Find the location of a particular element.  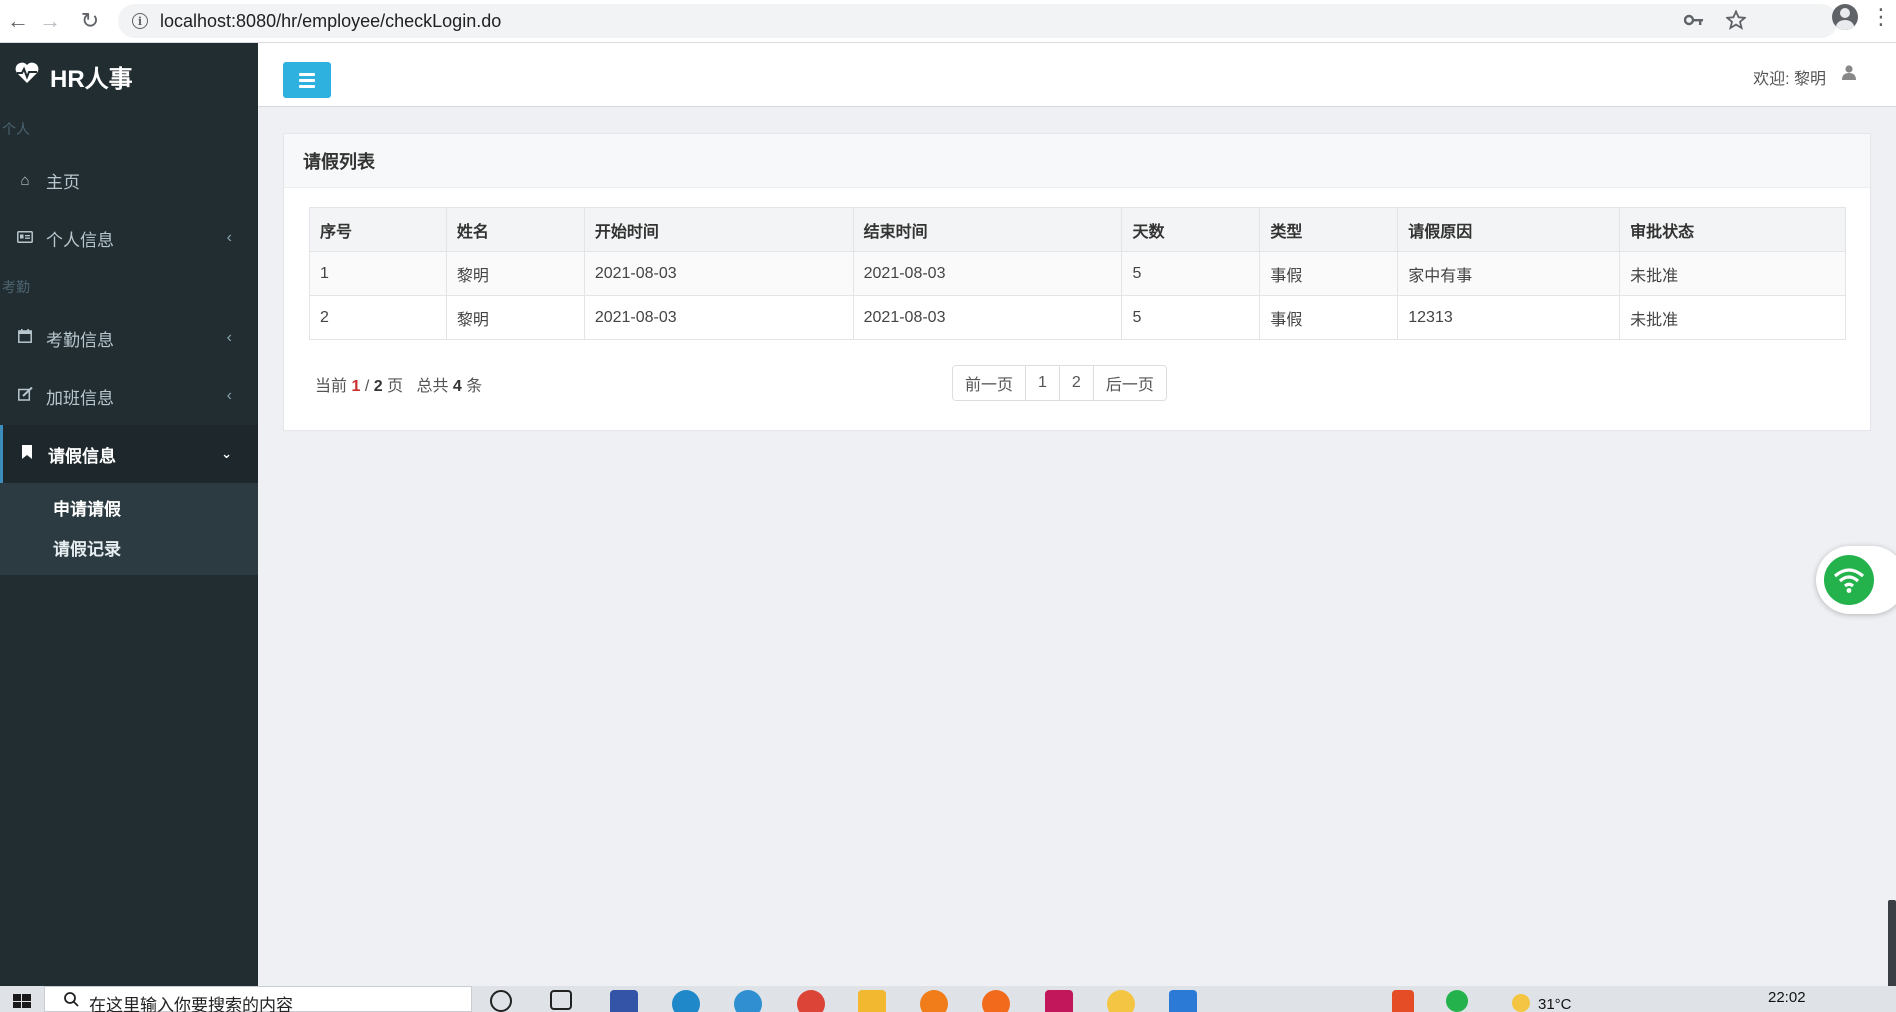

bookmark-star-icon is located at coordinates (1736, 20).